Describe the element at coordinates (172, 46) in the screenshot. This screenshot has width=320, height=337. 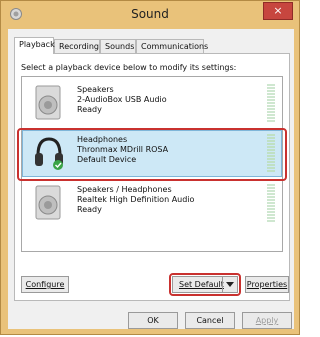
I see `tab-communications: Communications` at that location.